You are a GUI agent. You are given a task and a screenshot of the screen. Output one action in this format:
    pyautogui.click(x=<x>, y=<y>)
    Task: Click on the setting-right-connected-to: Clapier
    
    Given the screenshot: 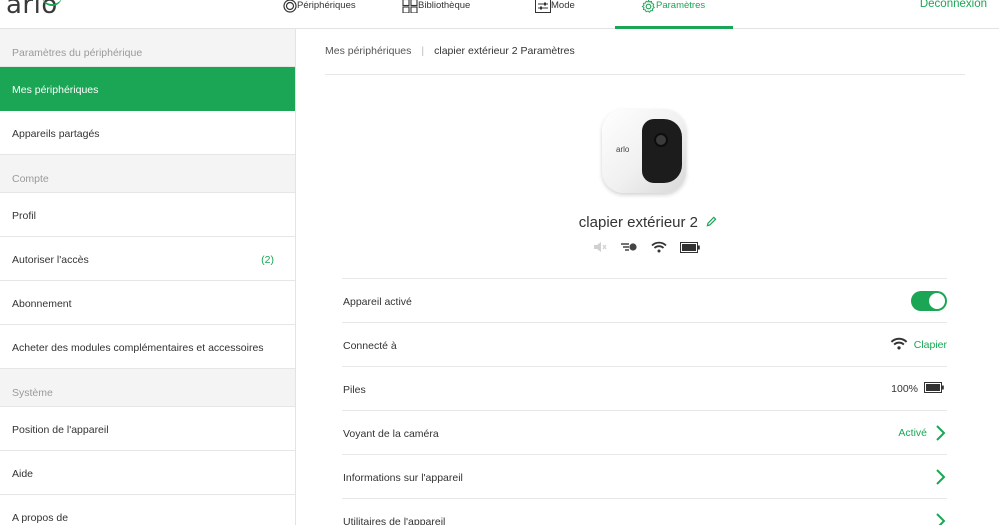 What is the action you would take?
    pyautogui.click(x=918, y=345)
    